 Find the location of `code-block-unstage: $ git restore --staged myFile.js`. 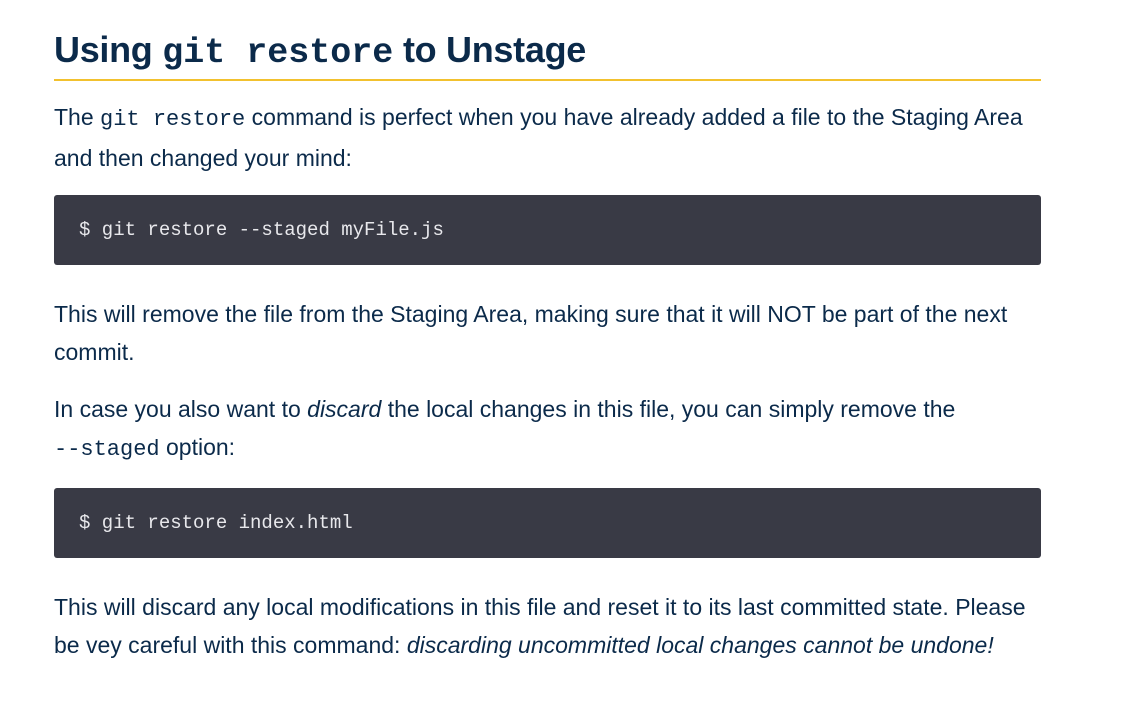

code-block-unstage: $ git restore --staged myFile.js is located at coordinates (547, 230).